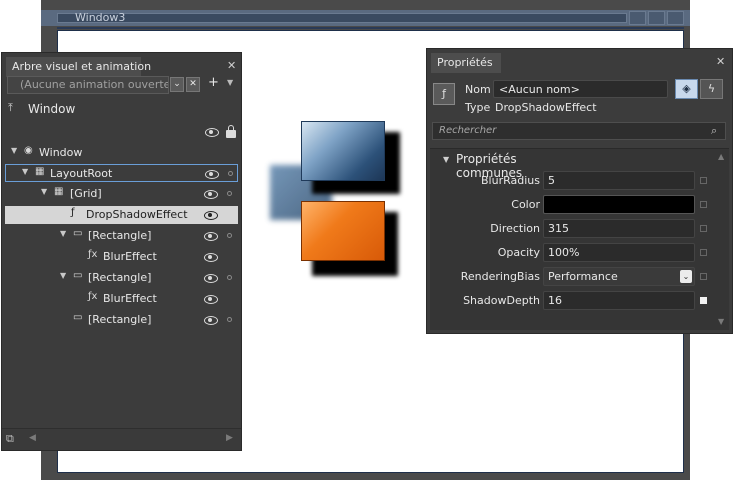  Describe the element at coordinates (10, 439) in the screenshot. I see `layers-icon: ⧉` at that location.